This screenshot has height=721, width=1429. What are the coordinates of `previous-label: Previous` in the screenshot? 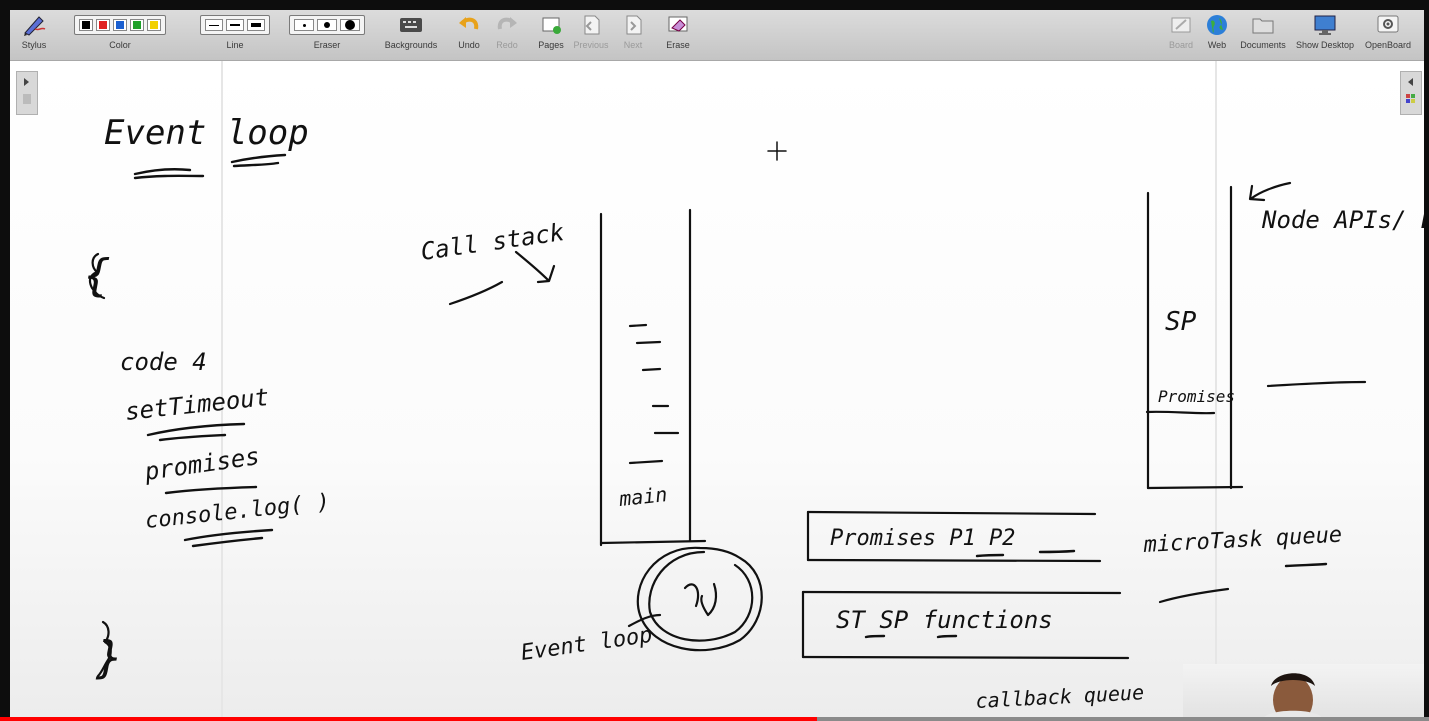 It's located at (591, 45).